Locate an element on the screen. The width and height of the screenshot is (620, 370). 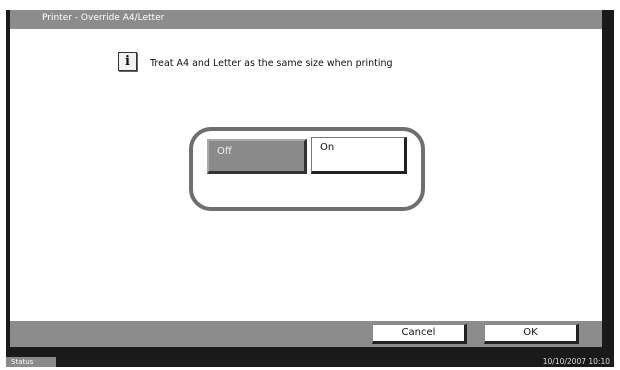
cancel-button: Cancel is located at coordinates (419, 334).